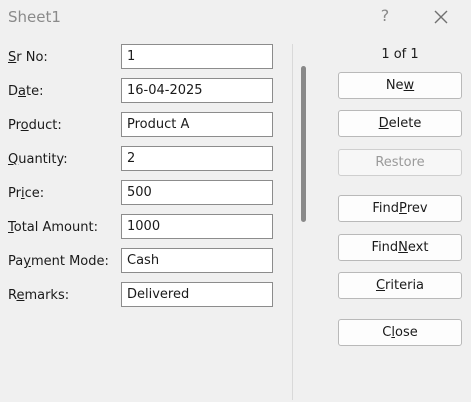 The width and height of the screenshot is (471, 402). Describe the element at coordinates (400, 54) in the screenshot. I see `record-count: 1 of 1` at that location.